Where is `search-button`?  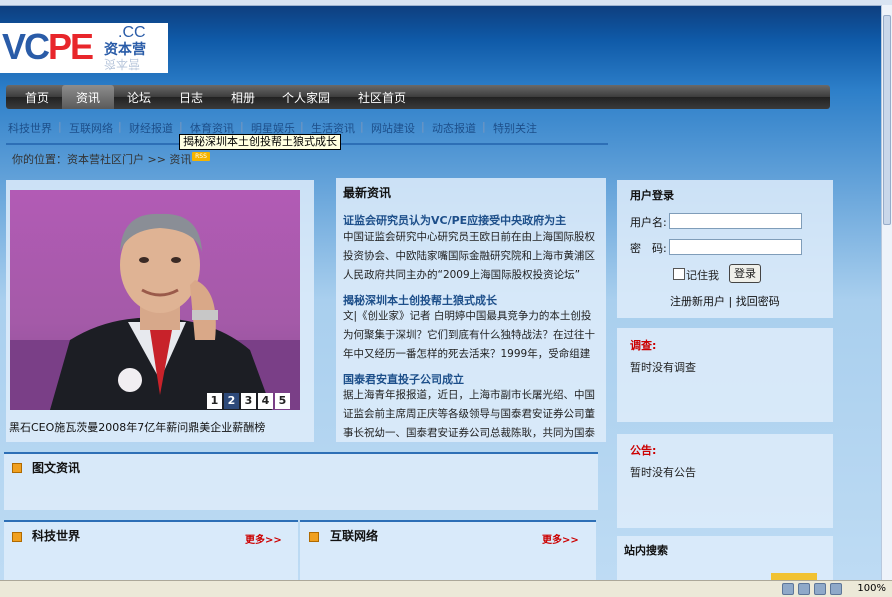 search-button is located at coordinates (794, 576).